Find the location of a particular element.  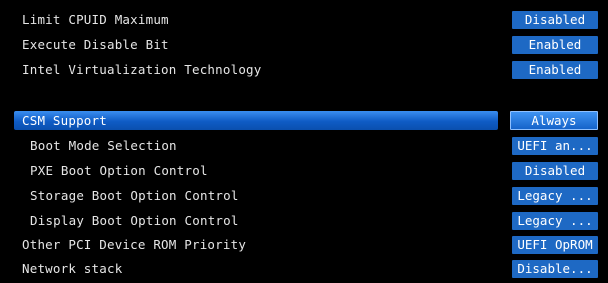

setting-label: Display Boot Option Control is located at coordinates (134, 220).